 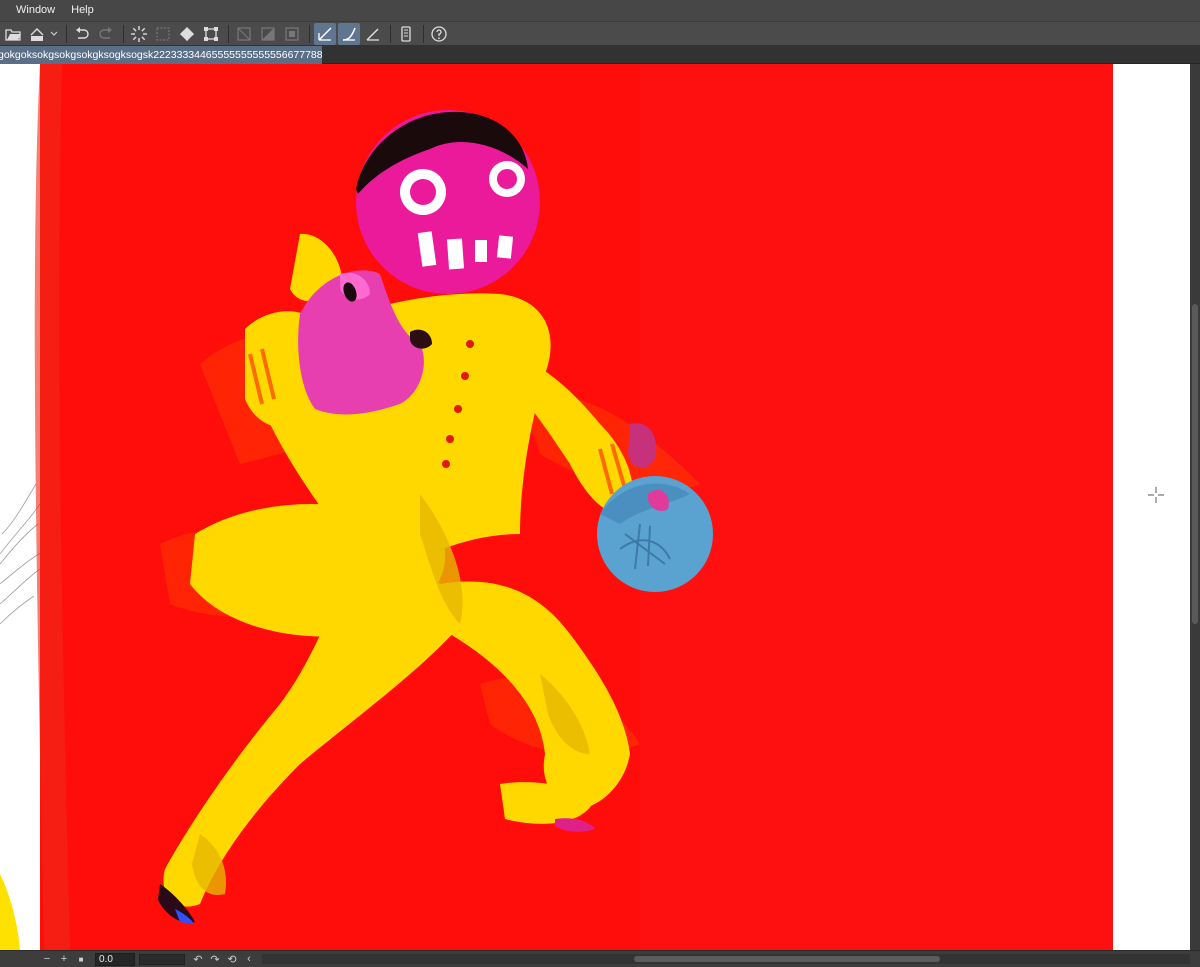 I want to click on horizontal-scrollbar-thumb, so click(x=787, y=959).